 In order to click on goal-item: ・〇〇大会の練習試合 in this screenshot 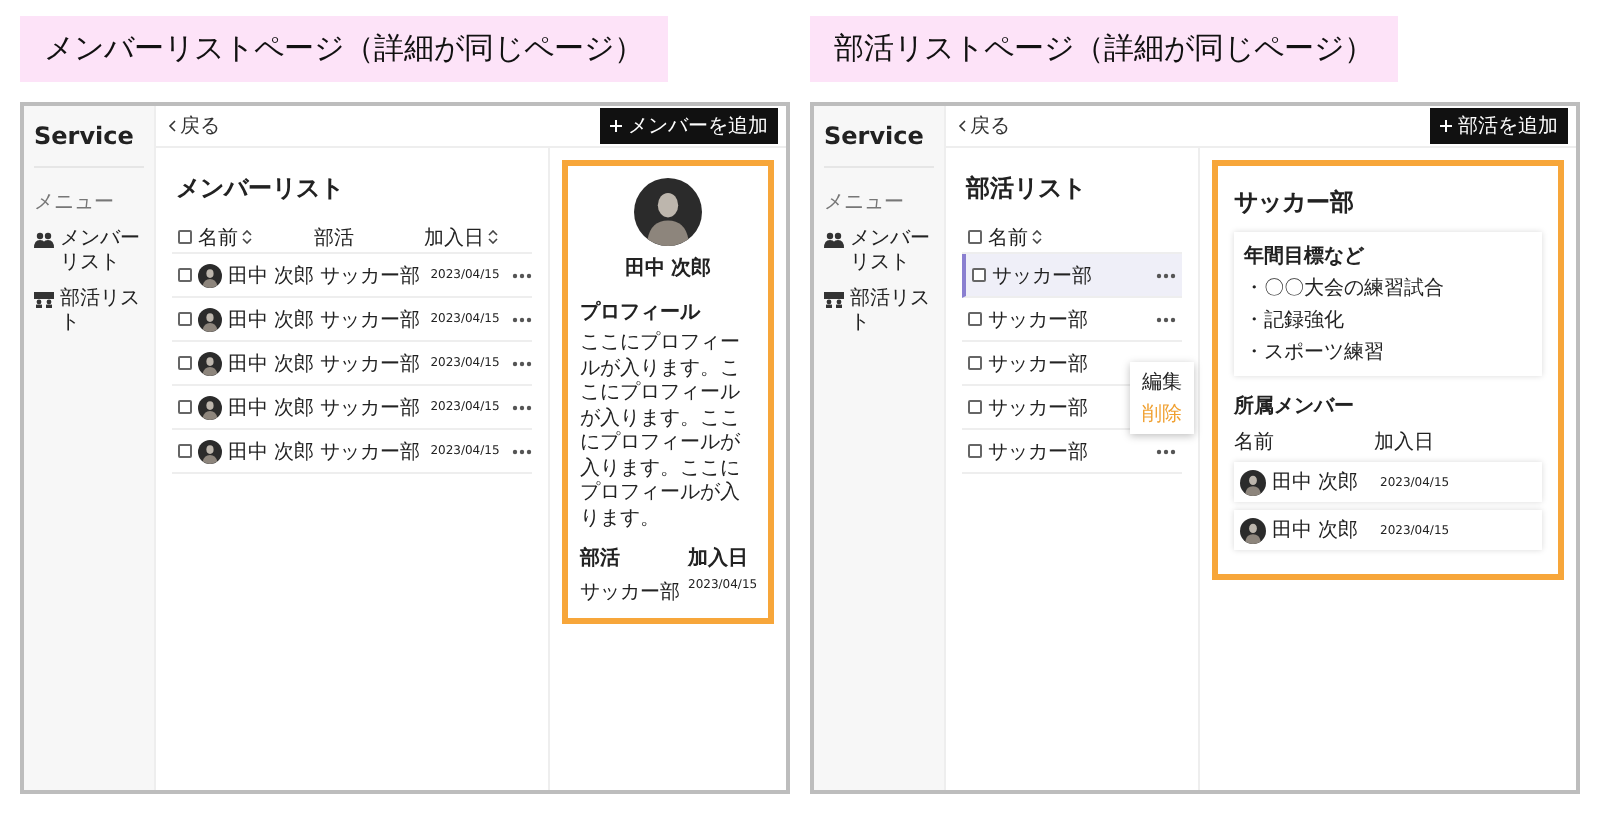, I will do `click(1345, 288)`.